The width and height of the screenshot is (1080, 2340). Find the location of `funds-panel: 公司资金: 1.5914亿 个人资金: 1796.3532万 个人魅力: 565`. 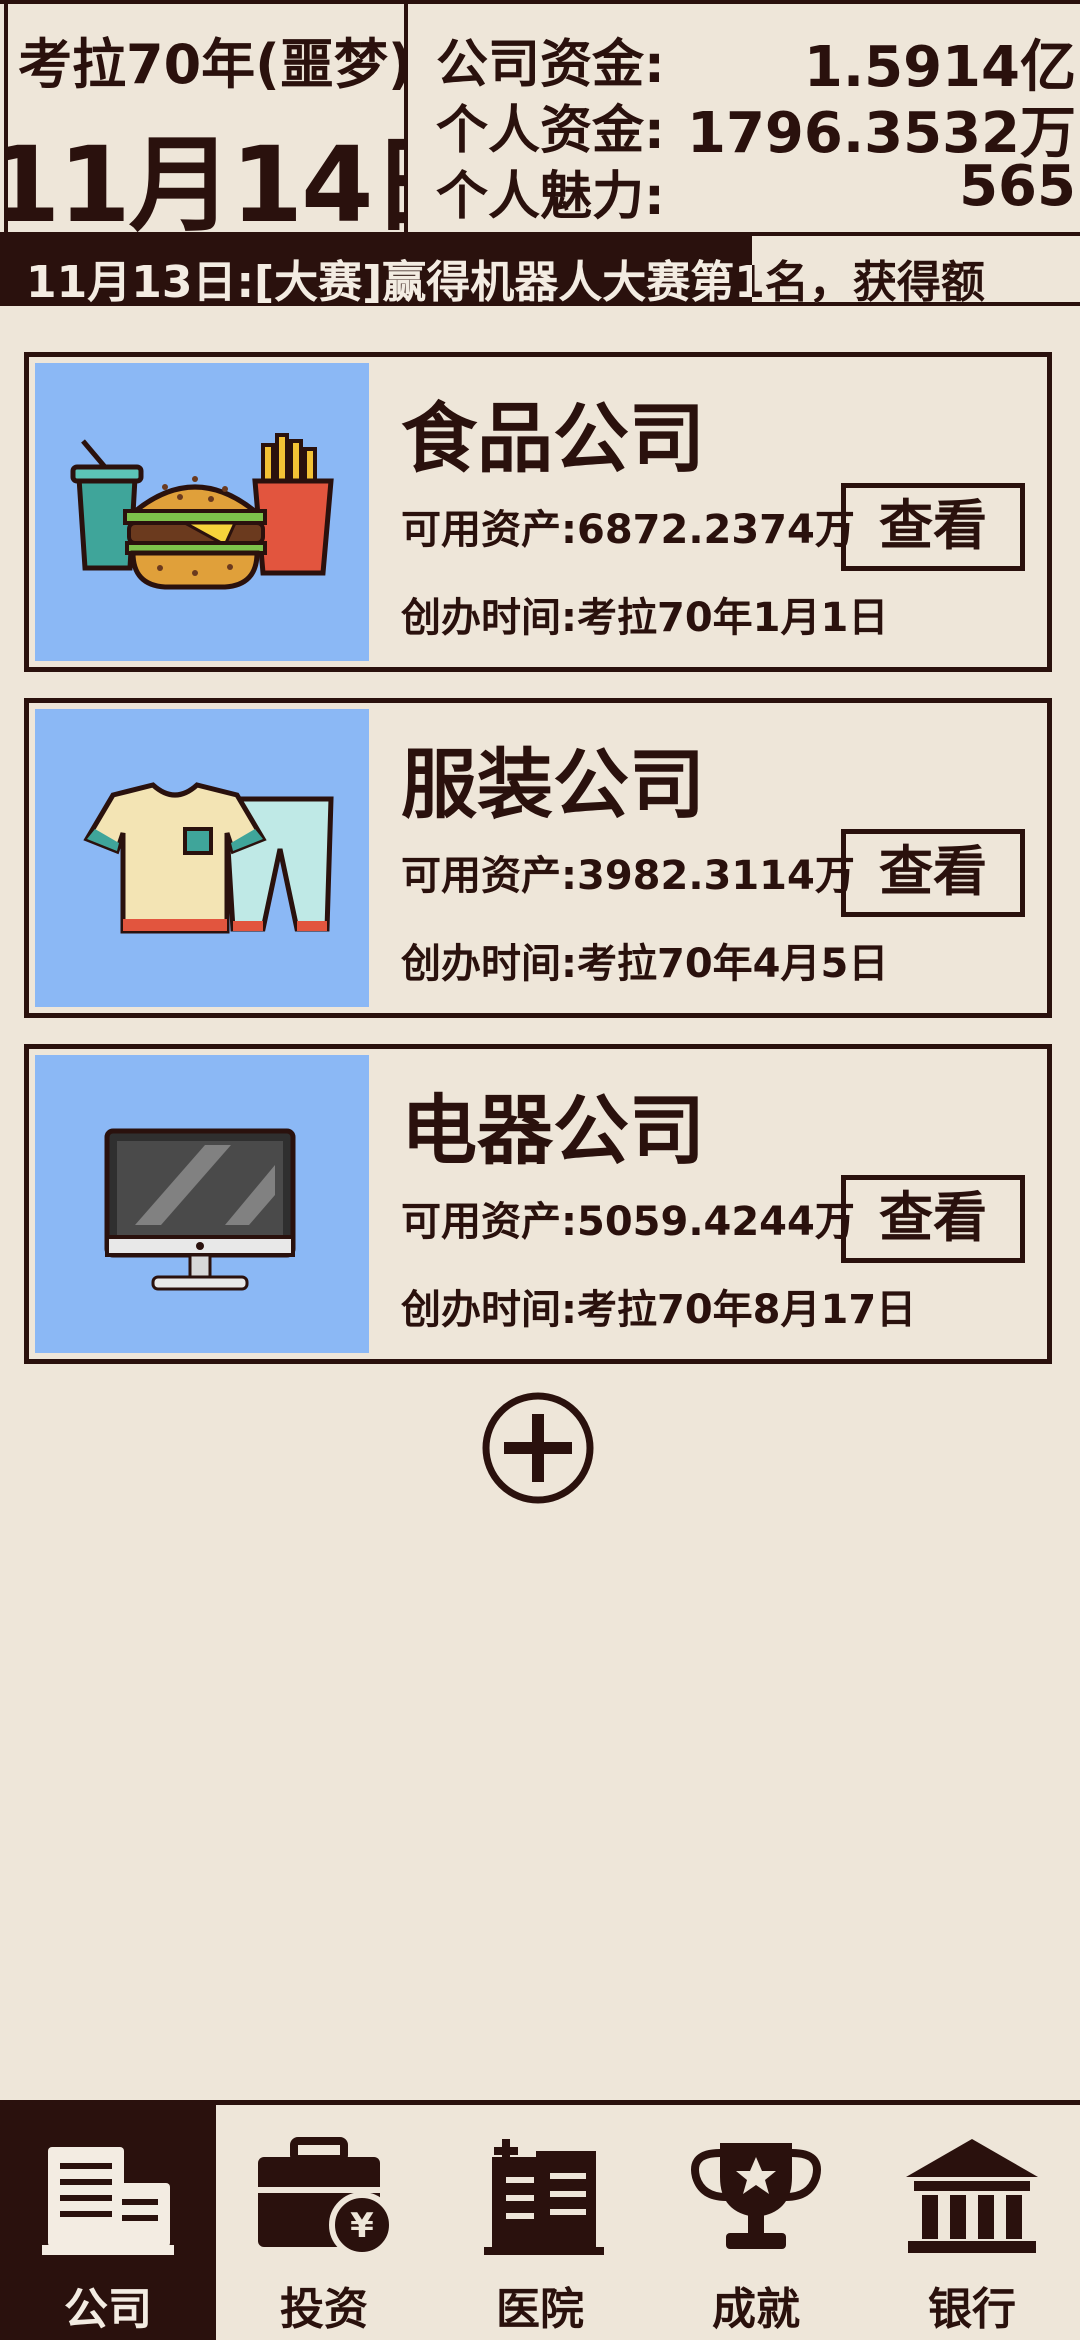

funds-panel: 公司资金: 1.5914亿 个人资金: 1796.3532万 个人魅力: 565 is located at coordinates (746, 118).